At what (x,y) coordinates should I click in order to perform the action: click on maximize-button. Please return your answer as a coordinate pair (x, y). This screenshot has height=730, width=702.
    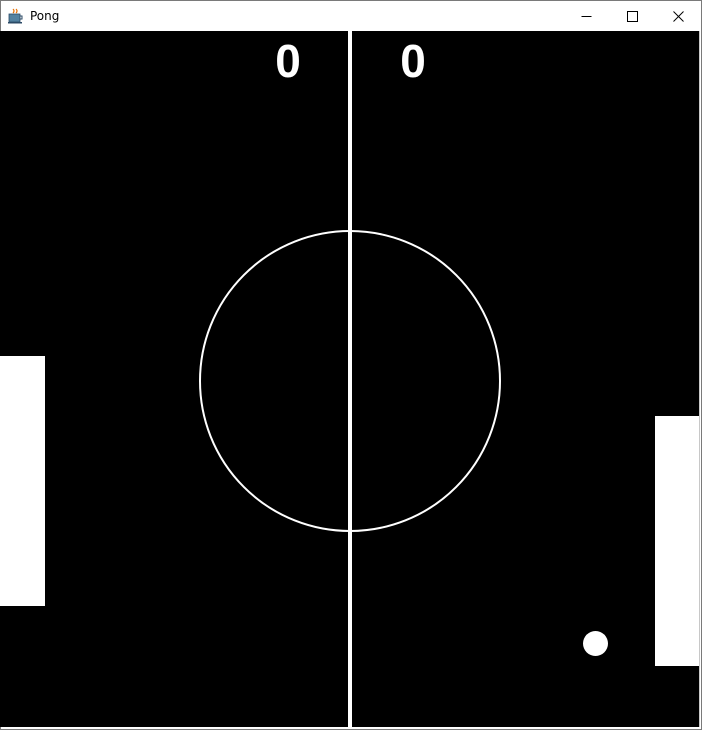
    Looking at the image, I should click on (632, 16).